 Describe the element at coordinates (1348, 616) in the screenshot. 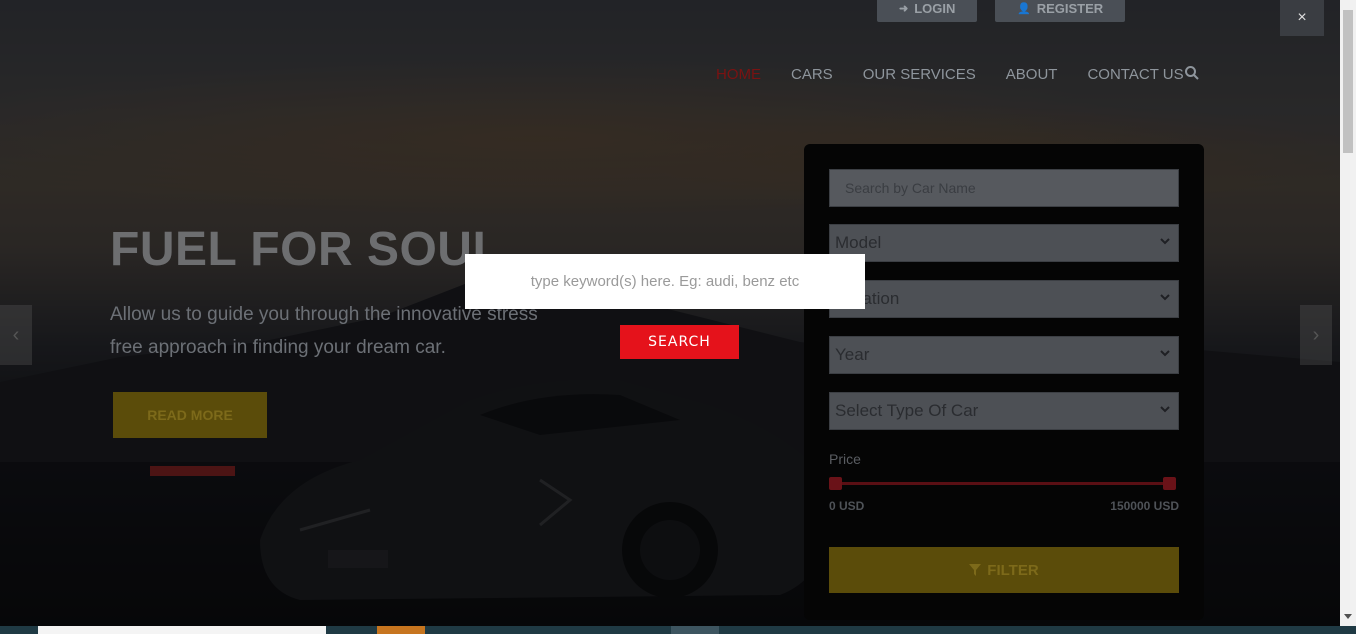

I see `scroll-down-icon` at that location.